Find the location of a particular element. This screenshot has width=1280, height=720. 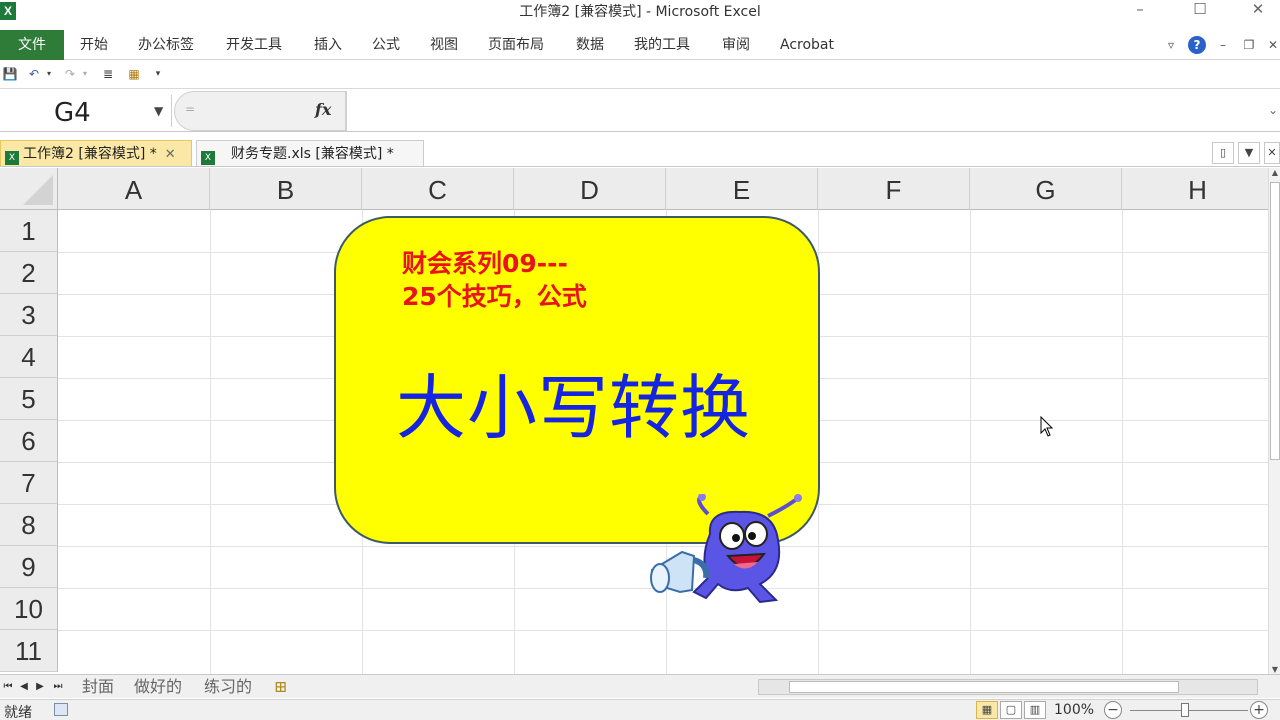

tab-formulas: 公式 is located at coordinates (386, 45).